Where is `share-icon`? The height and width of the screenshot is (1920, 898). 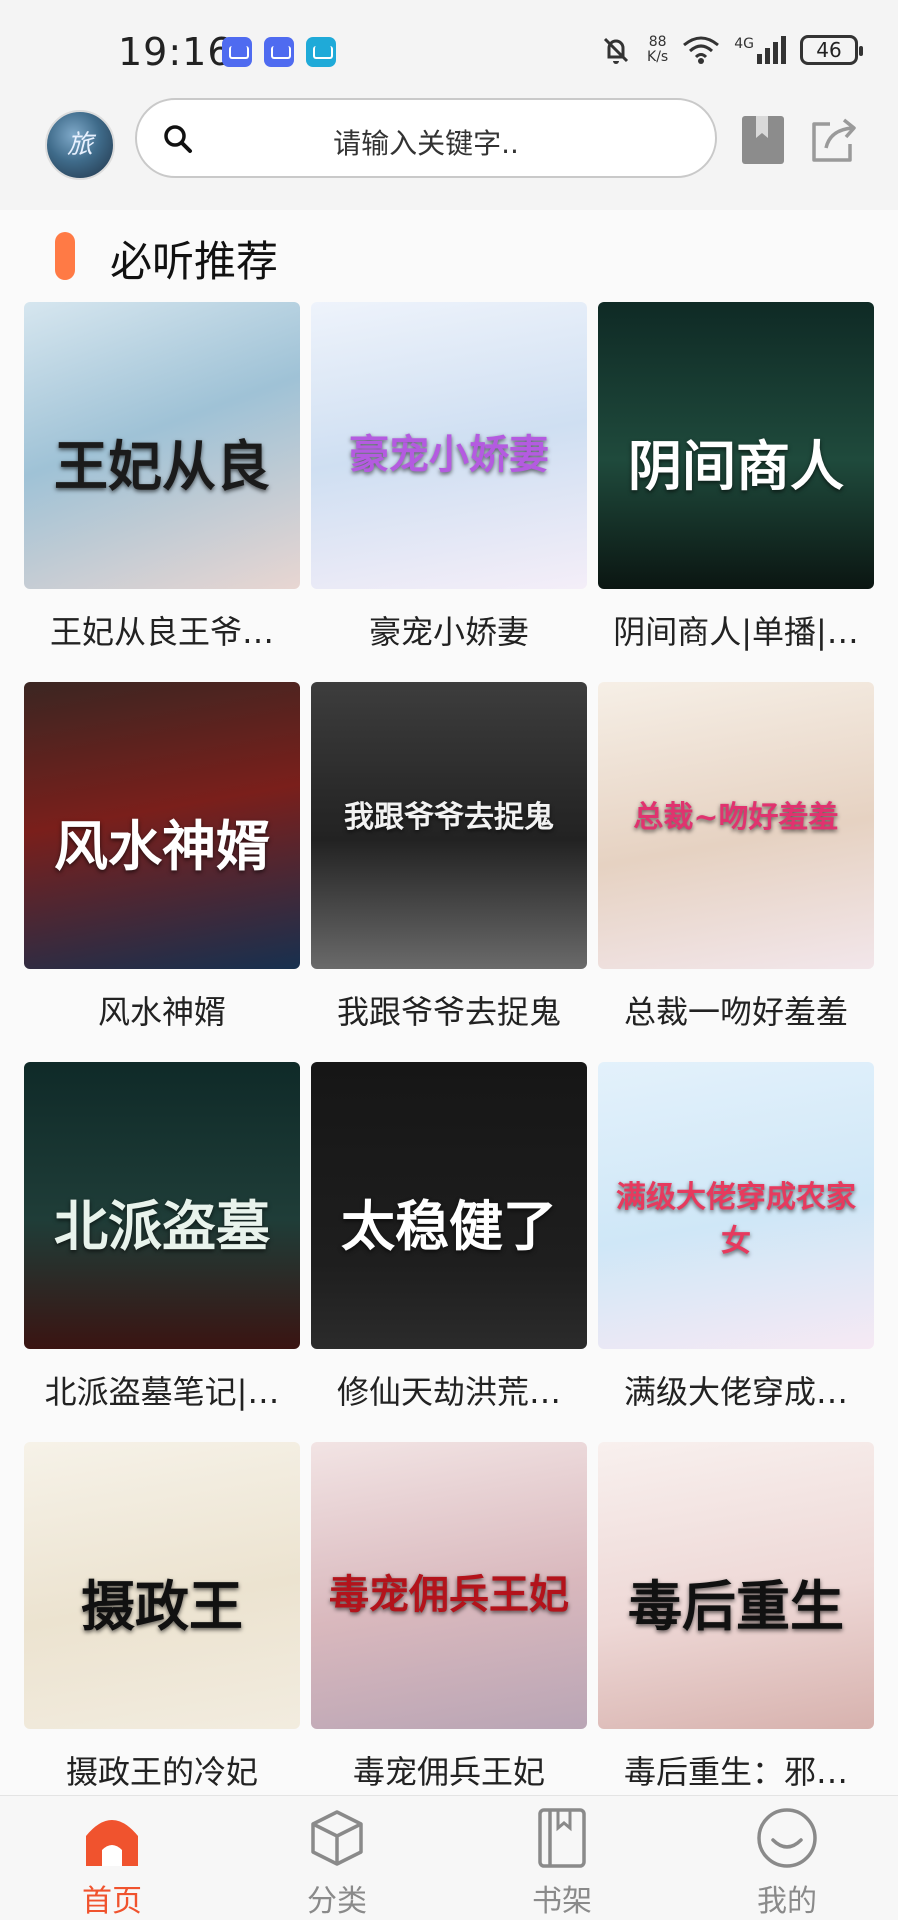 share-icon is located at coordinates (834, 140).